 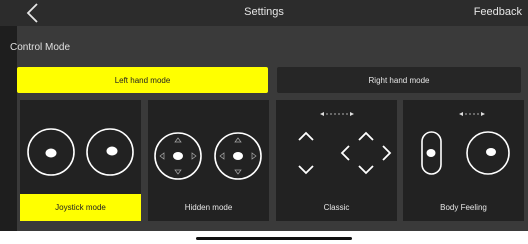 What do you see at coordinates (142, 80) in the screenshot?
I see `left-hand-mode-button: Left hand mode` at bounding box center [142, 80].